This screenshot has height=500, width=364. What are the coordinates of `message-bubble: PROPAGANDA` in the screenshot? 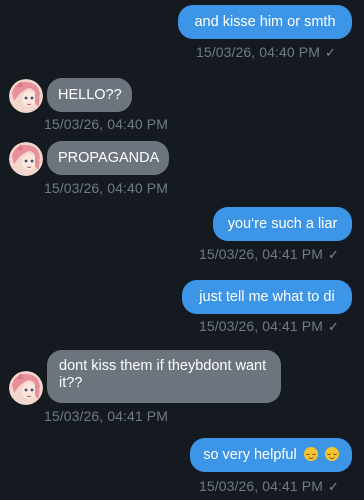 It's located at (108, 158).